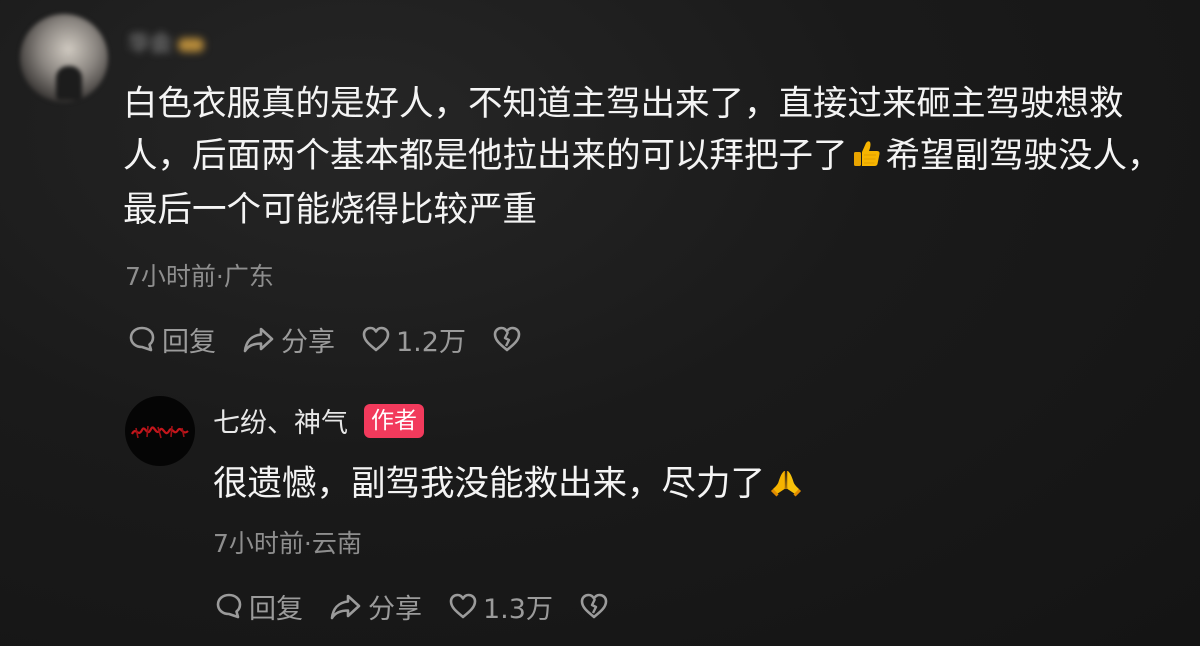 This screenshot has height=646, width=1200. Describe the element at coordinates (280, 420) in the screenshot. I see `author-username: 七纷、神气` at that location.